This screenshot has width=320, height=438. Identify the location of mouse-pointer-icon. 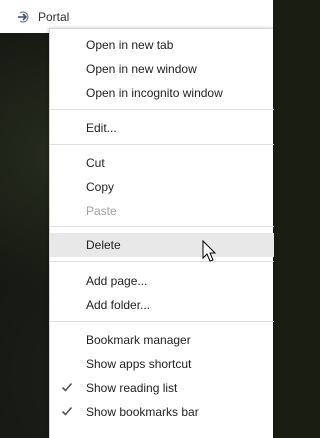
(209, 251).